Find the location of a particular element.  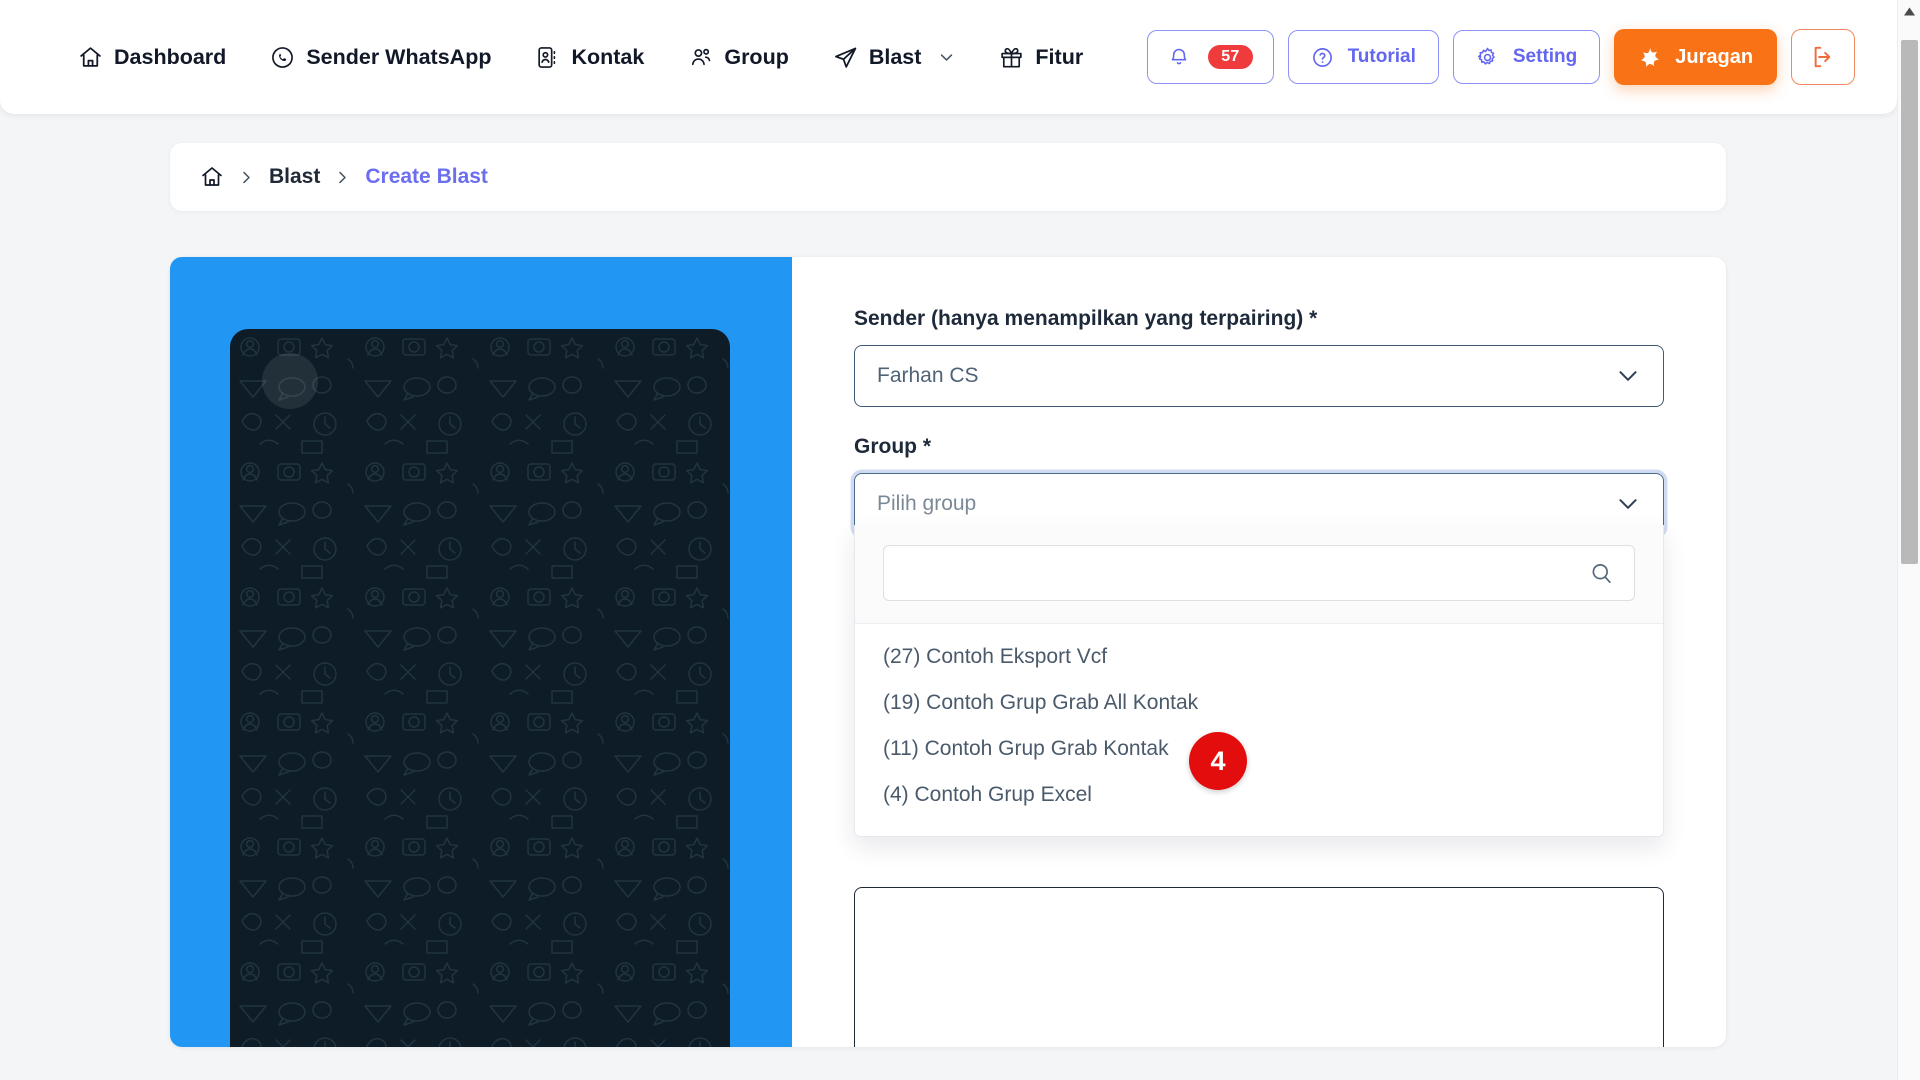

nav-item-sender-whatsapp: Sender WhatsApp is located at coordinates (380, 57).